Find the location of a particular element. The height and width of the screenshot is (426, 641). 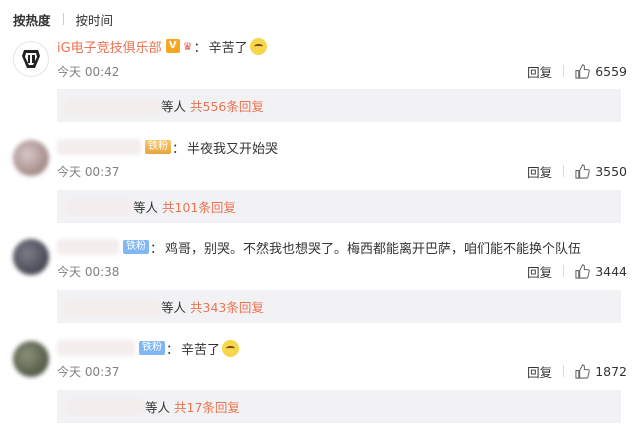

reply-count-link: 共17条回复 is located at coordinates (207, 406).